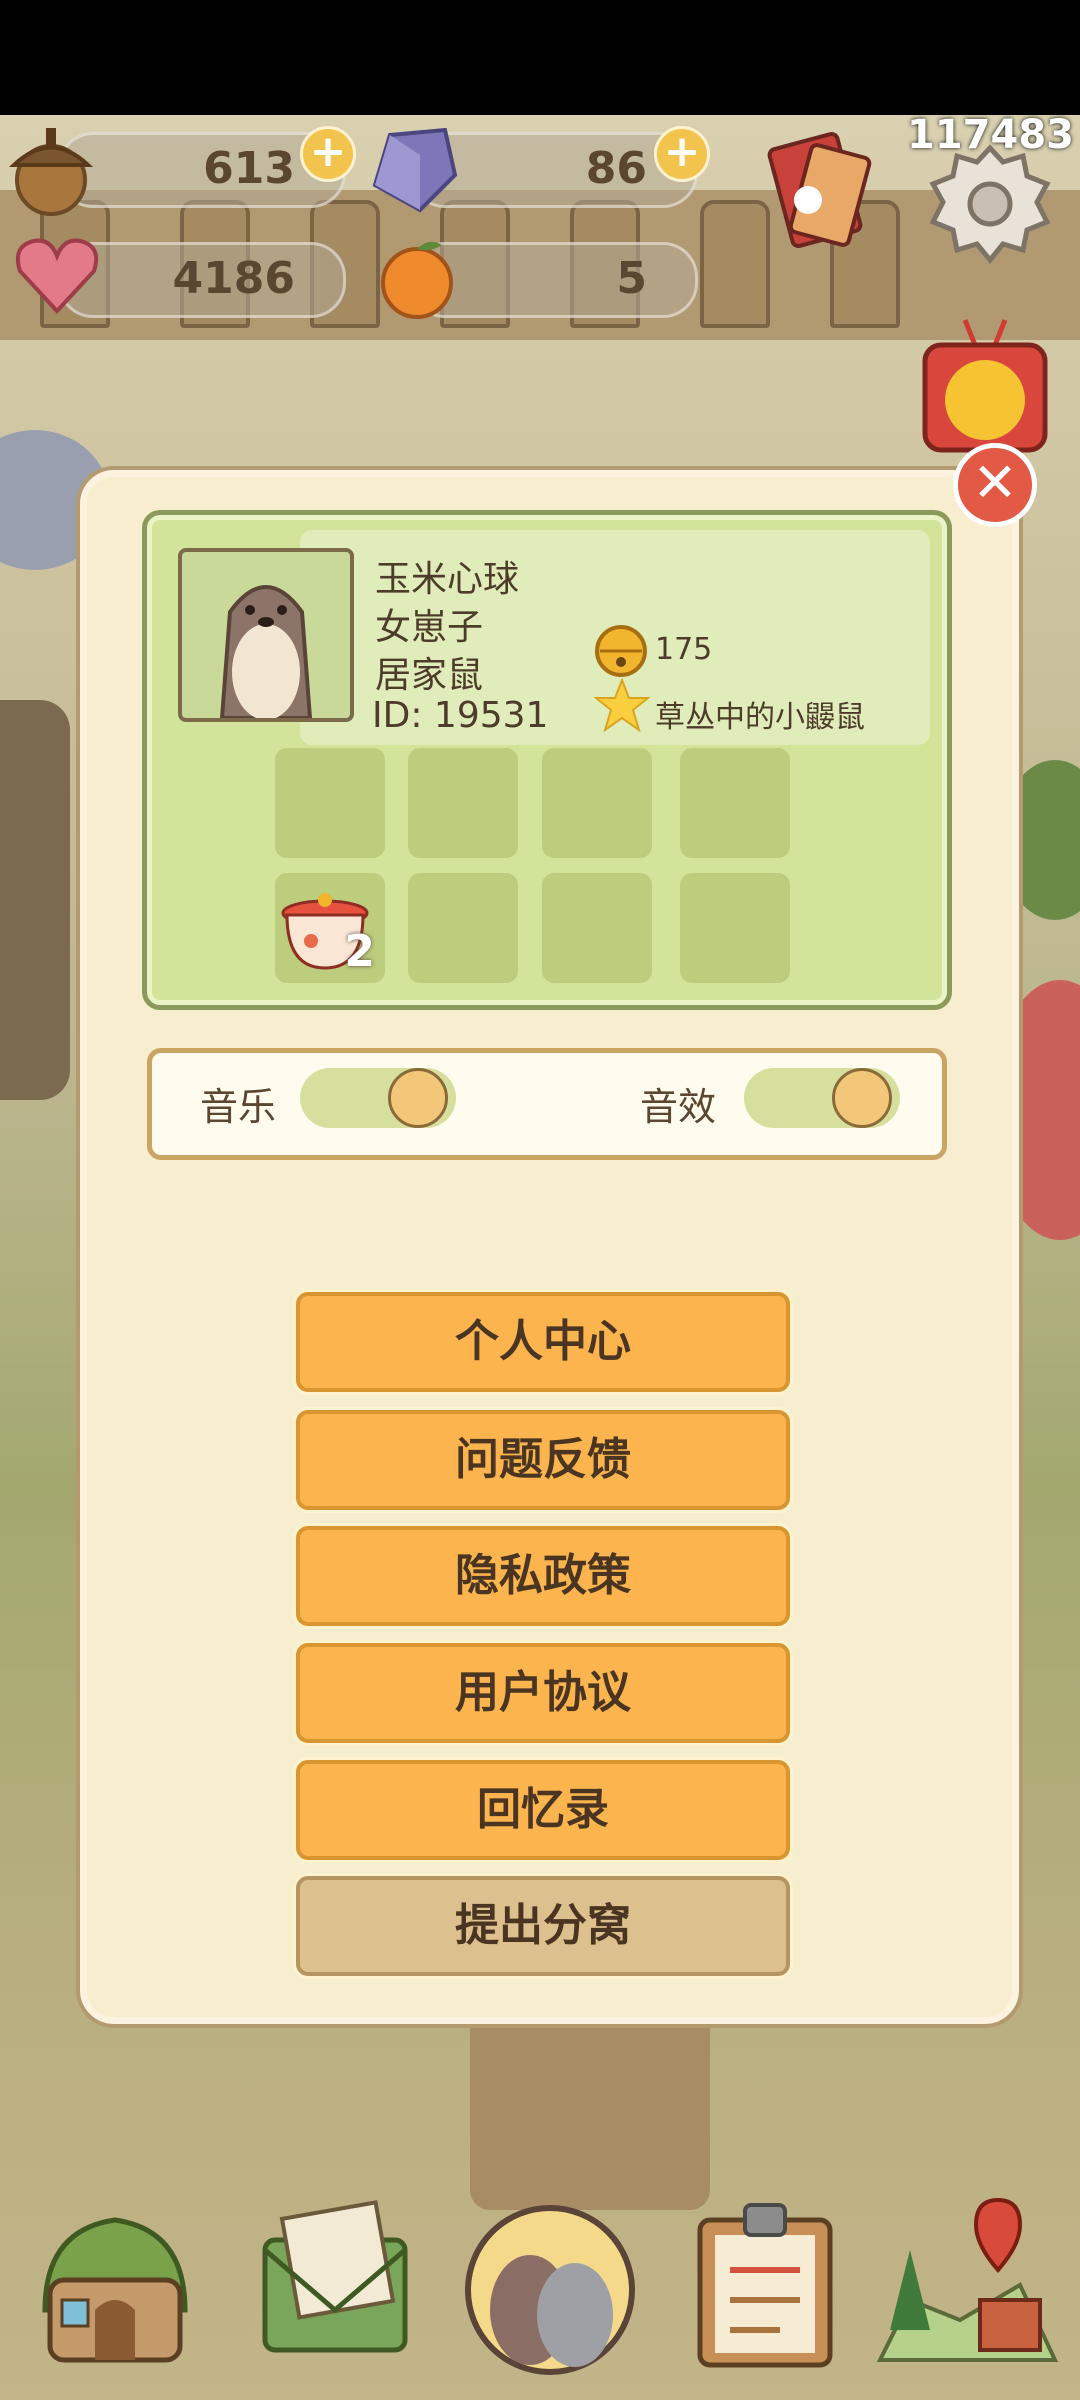 This screenshot has width=1080, height=2400. What do you see at coordinates (543, 1810) in the screenshot?
I see `memories-button: 回忆录` at bounding box center [543, 1810].